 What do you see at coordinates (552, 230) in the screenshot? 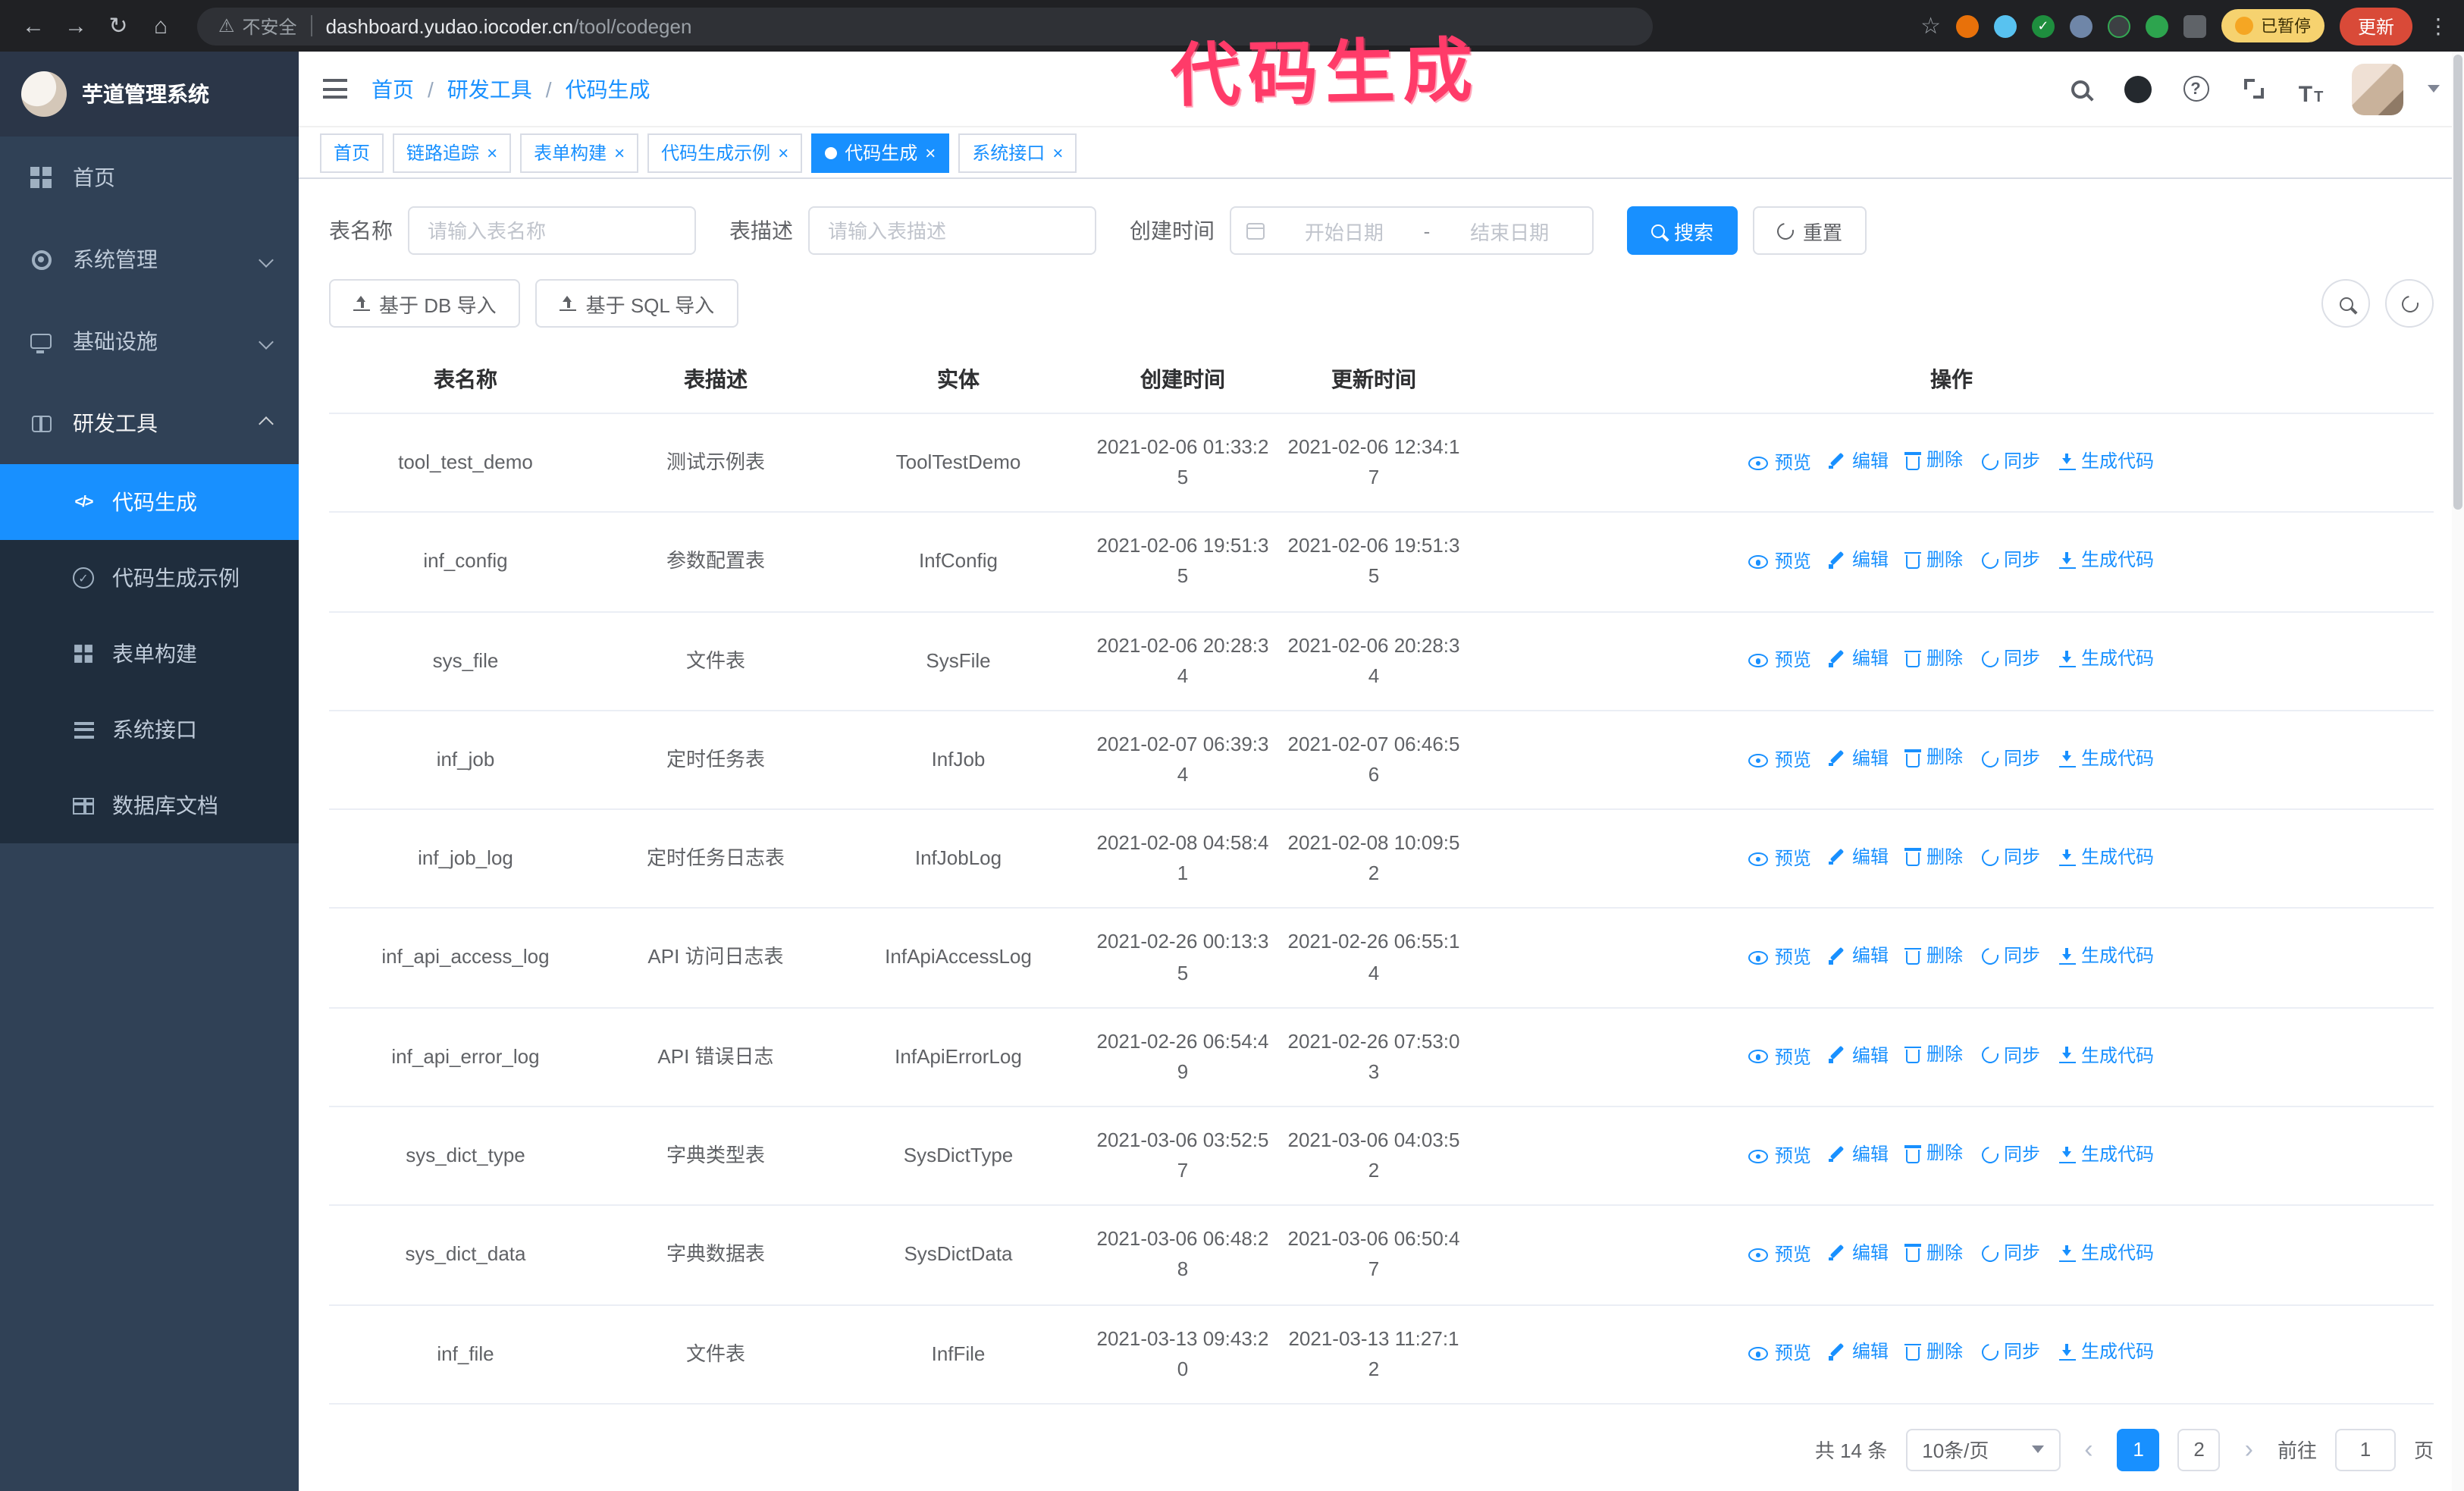
I see `table-name-input` at bounding box center [552, 230].